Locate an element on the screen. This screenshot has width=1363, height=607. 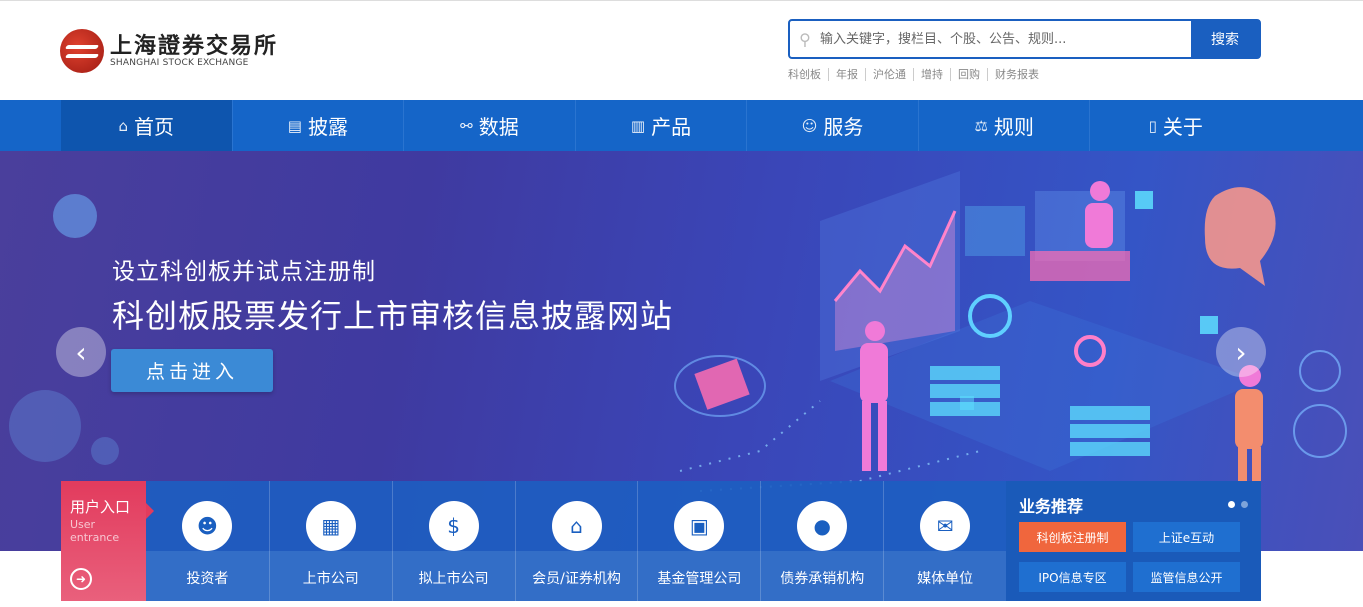
chart-icon: ▥ is located at coordinates (638, 125).